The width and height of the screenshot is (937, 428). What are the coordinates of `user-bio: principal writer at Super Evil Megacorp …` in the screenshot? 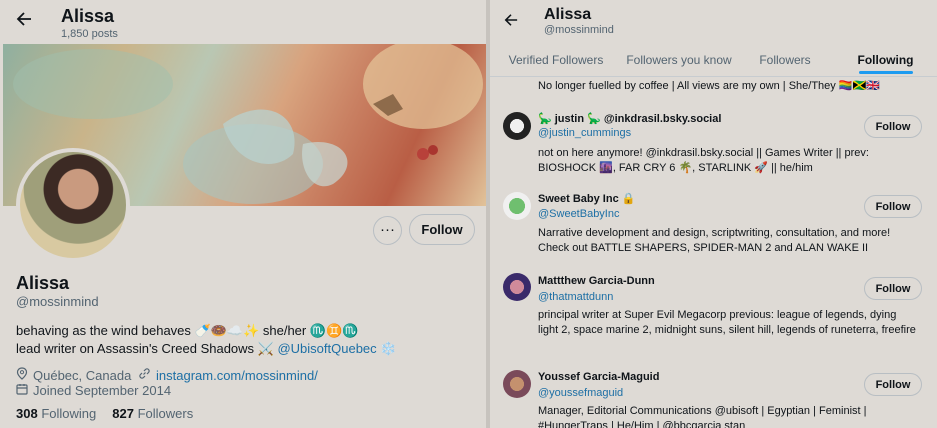 It's located at (727, 322).